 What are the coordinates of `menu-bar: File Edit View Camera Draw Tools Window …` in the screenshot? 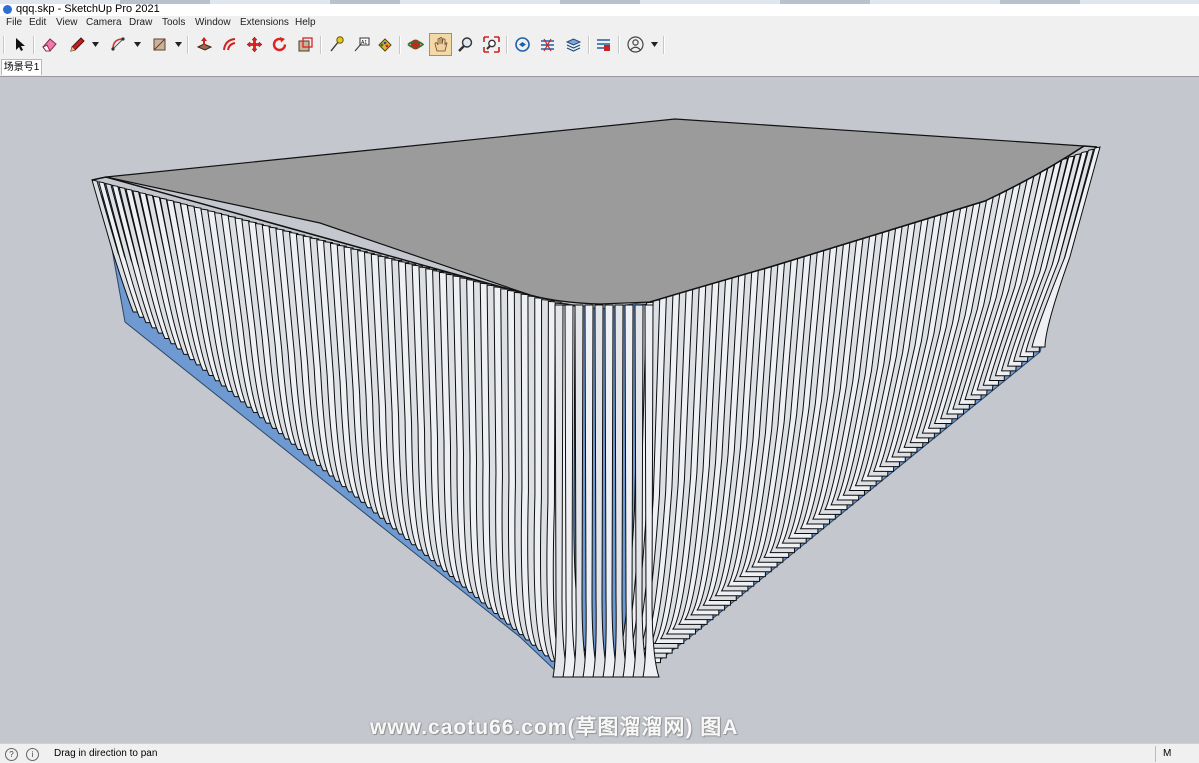 It's located at (599, 23).